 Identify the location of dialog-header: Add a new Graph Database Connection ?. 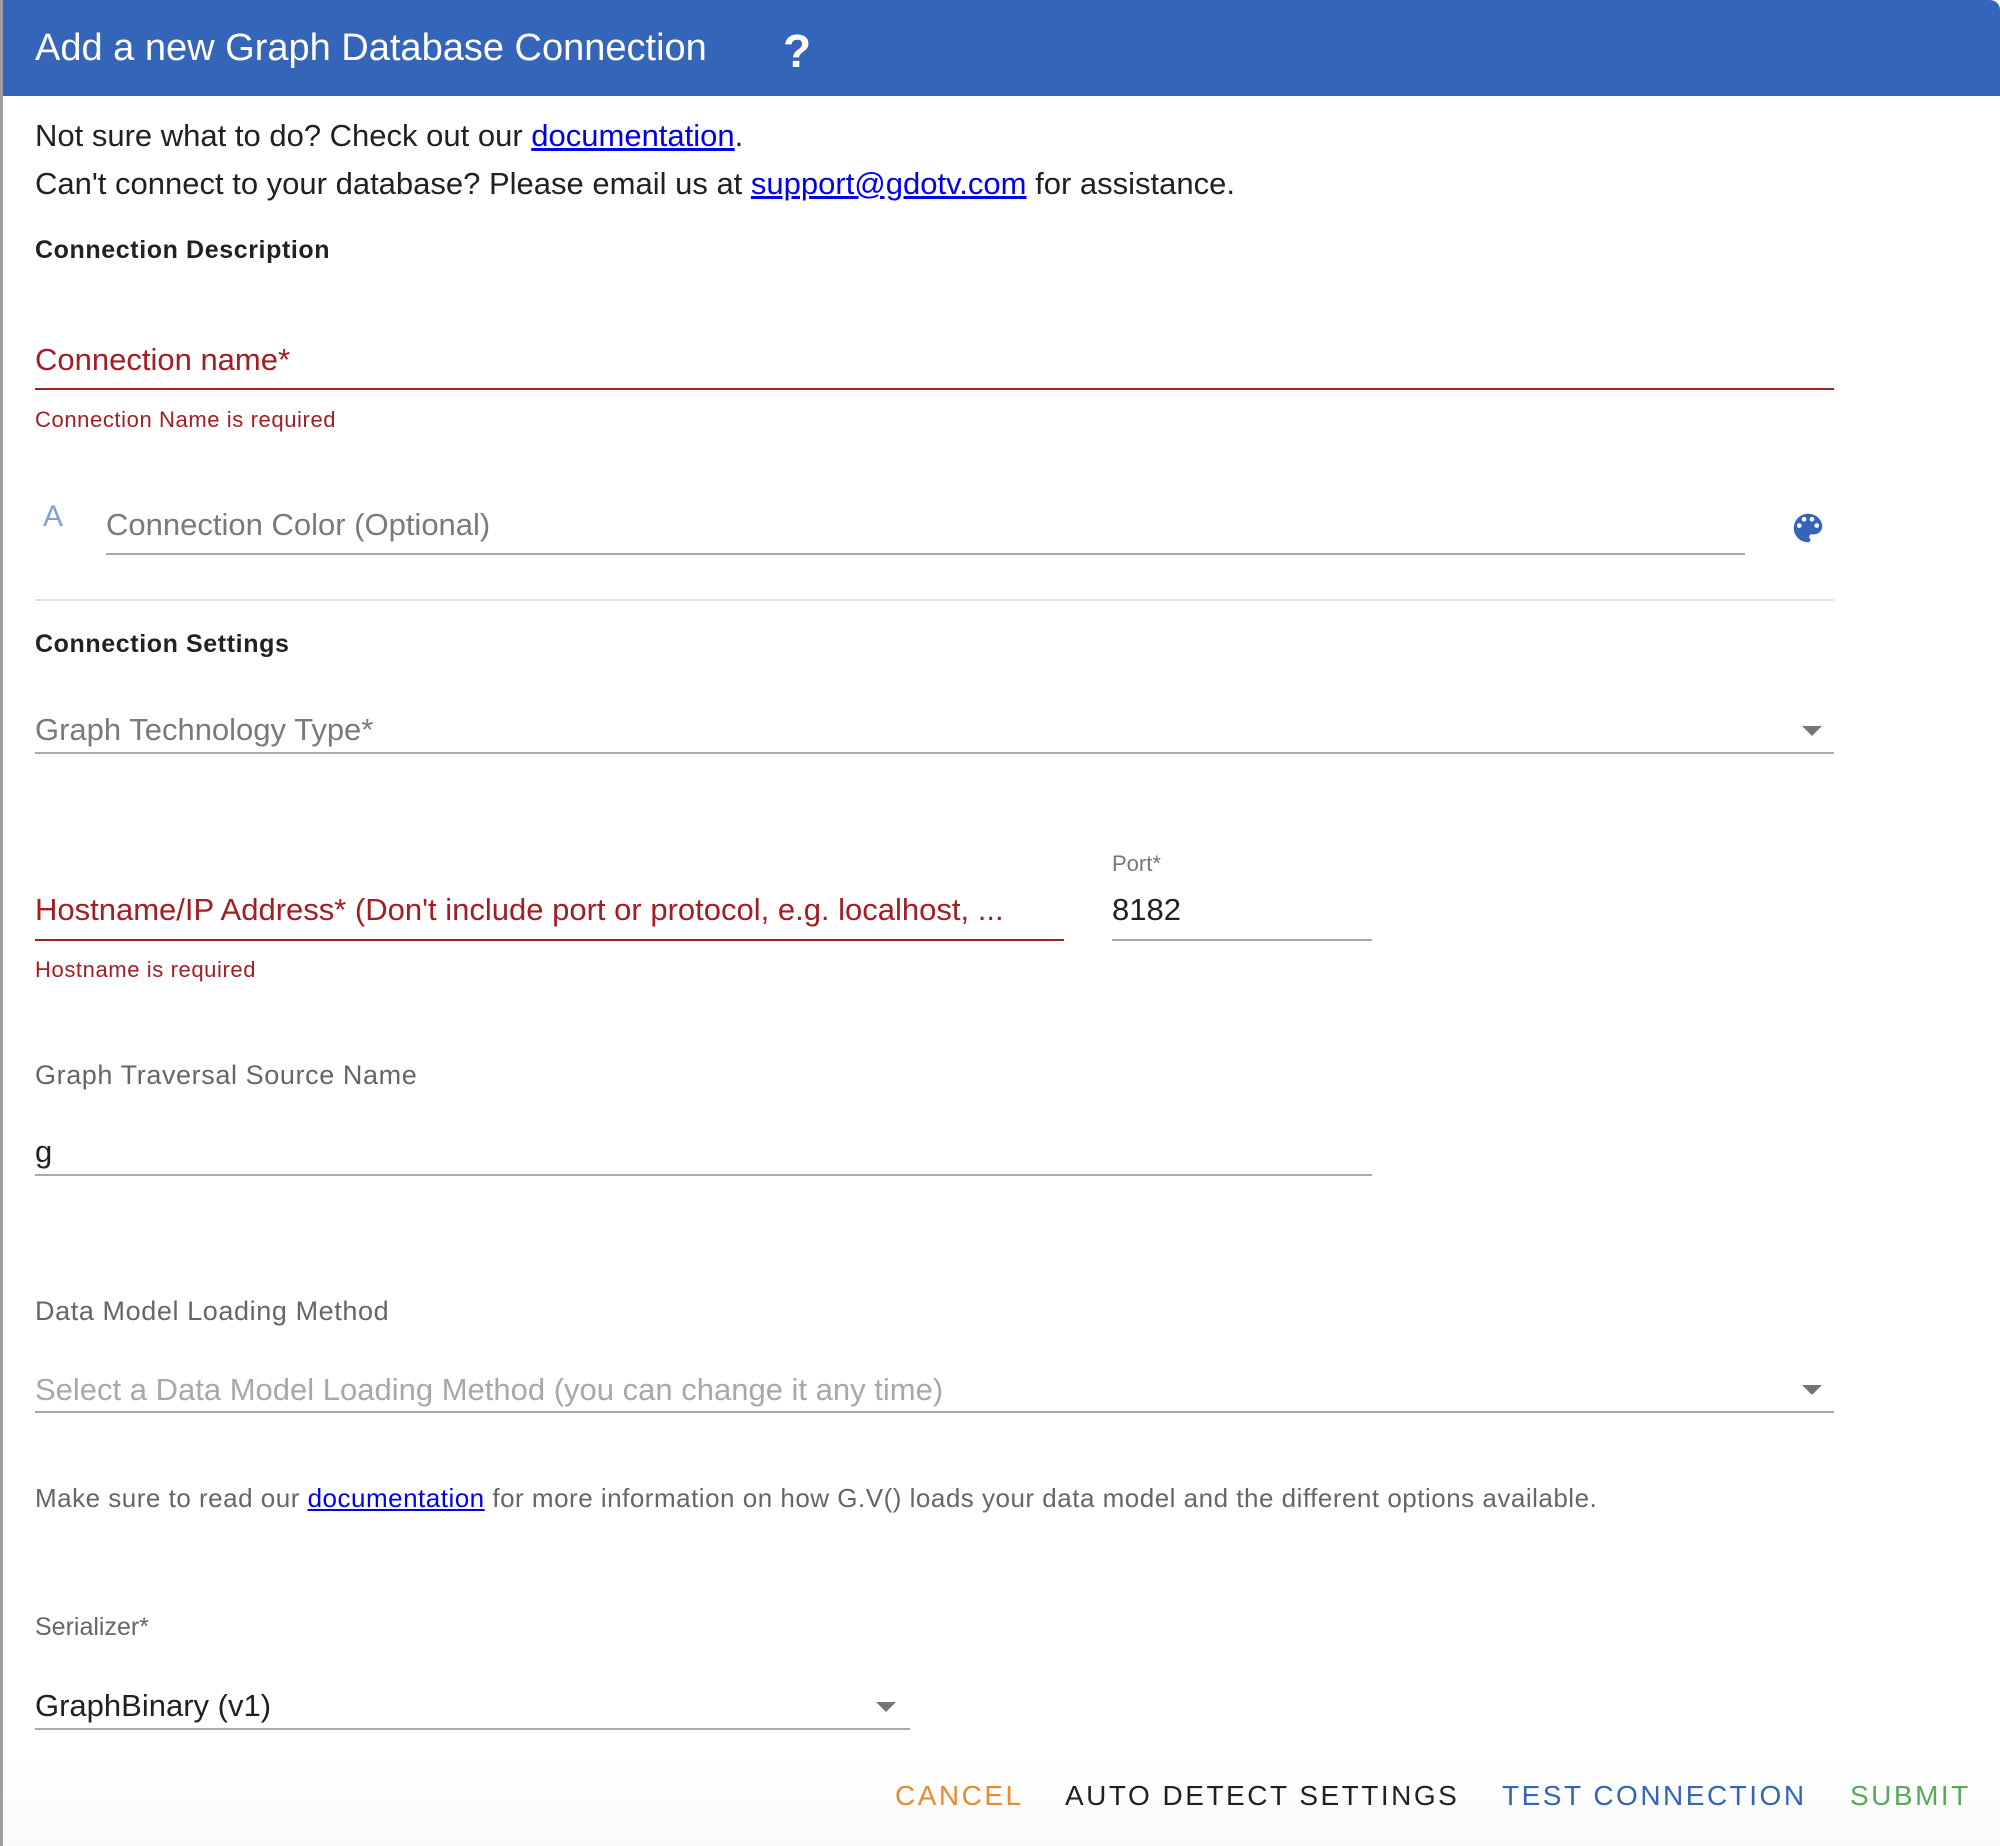
(1001, 48).